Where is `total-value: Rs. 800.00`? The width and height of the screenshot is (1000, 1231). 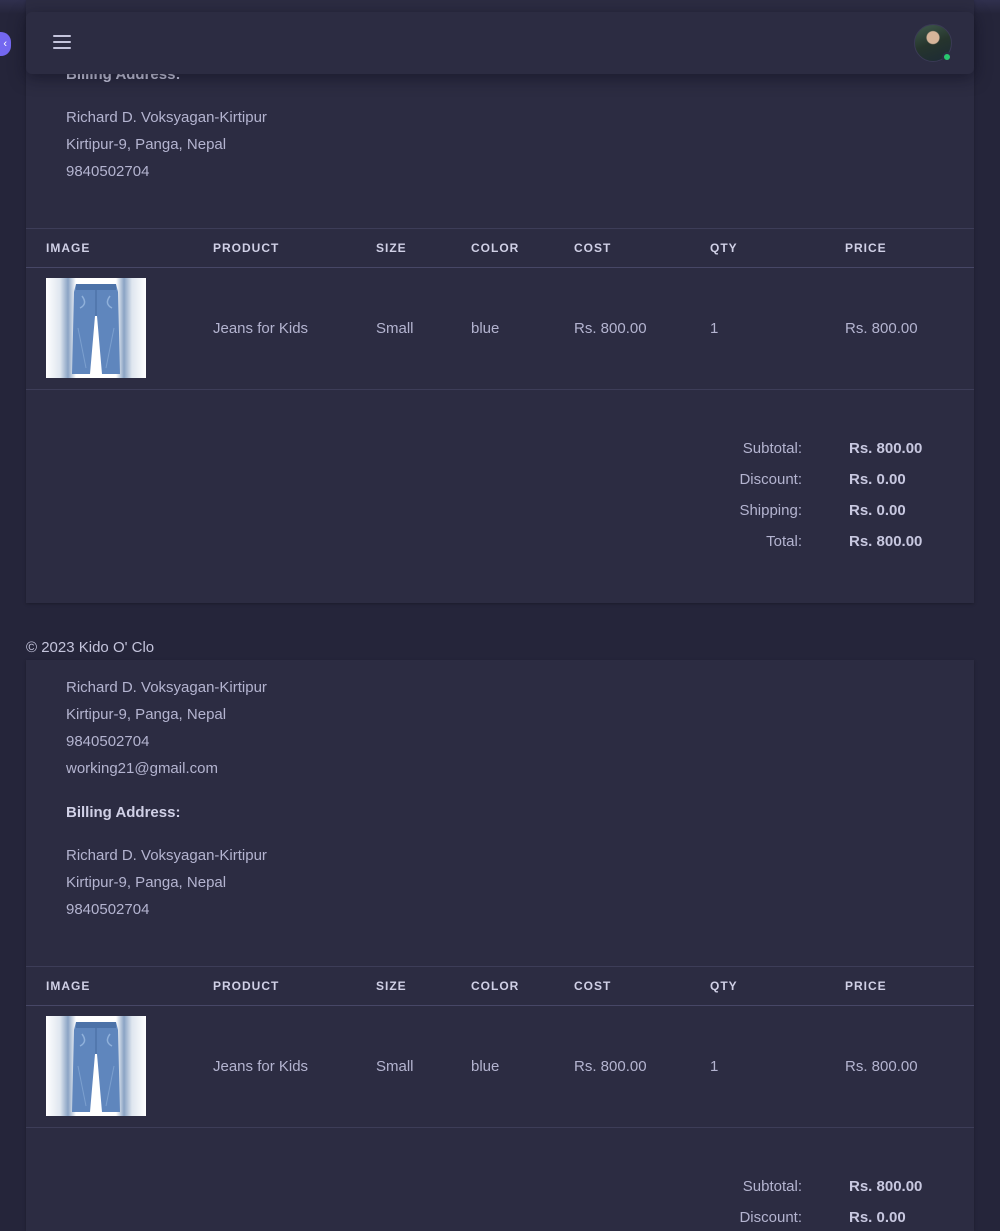
total-value: Rs. 800.00 is located at coordinates (886, 541).